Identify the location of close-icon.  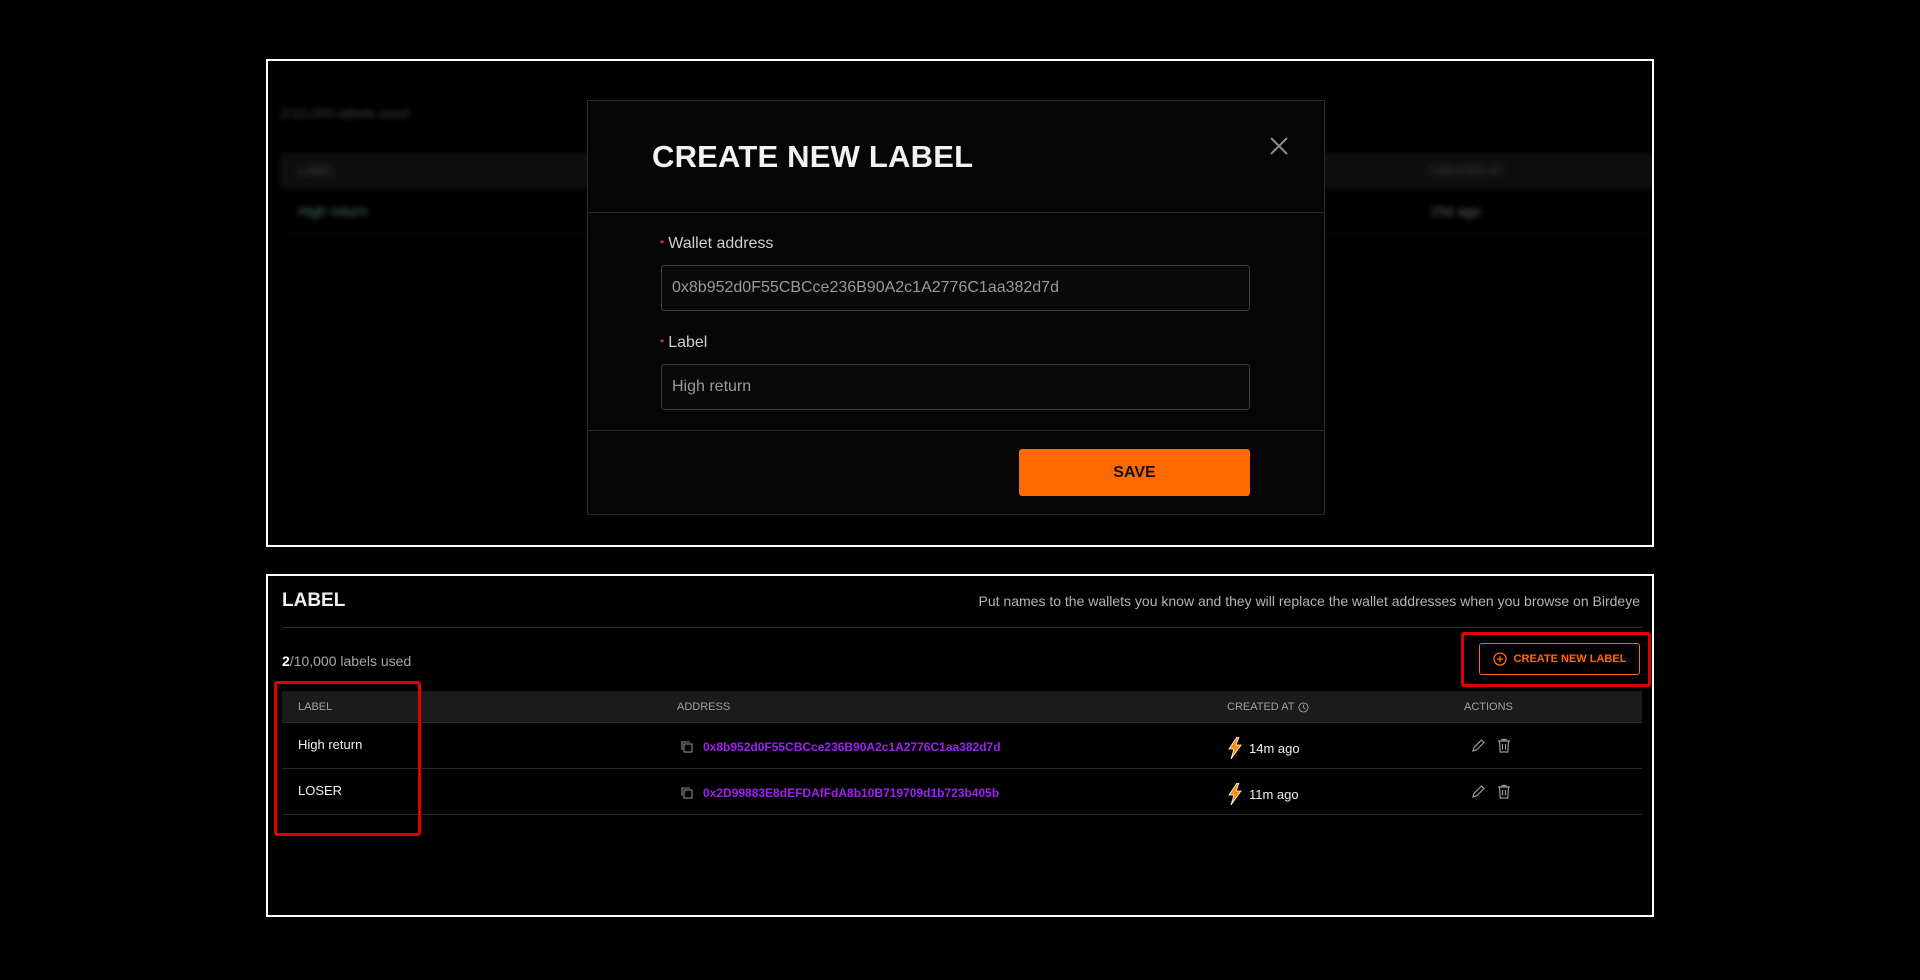
(1279, 146).